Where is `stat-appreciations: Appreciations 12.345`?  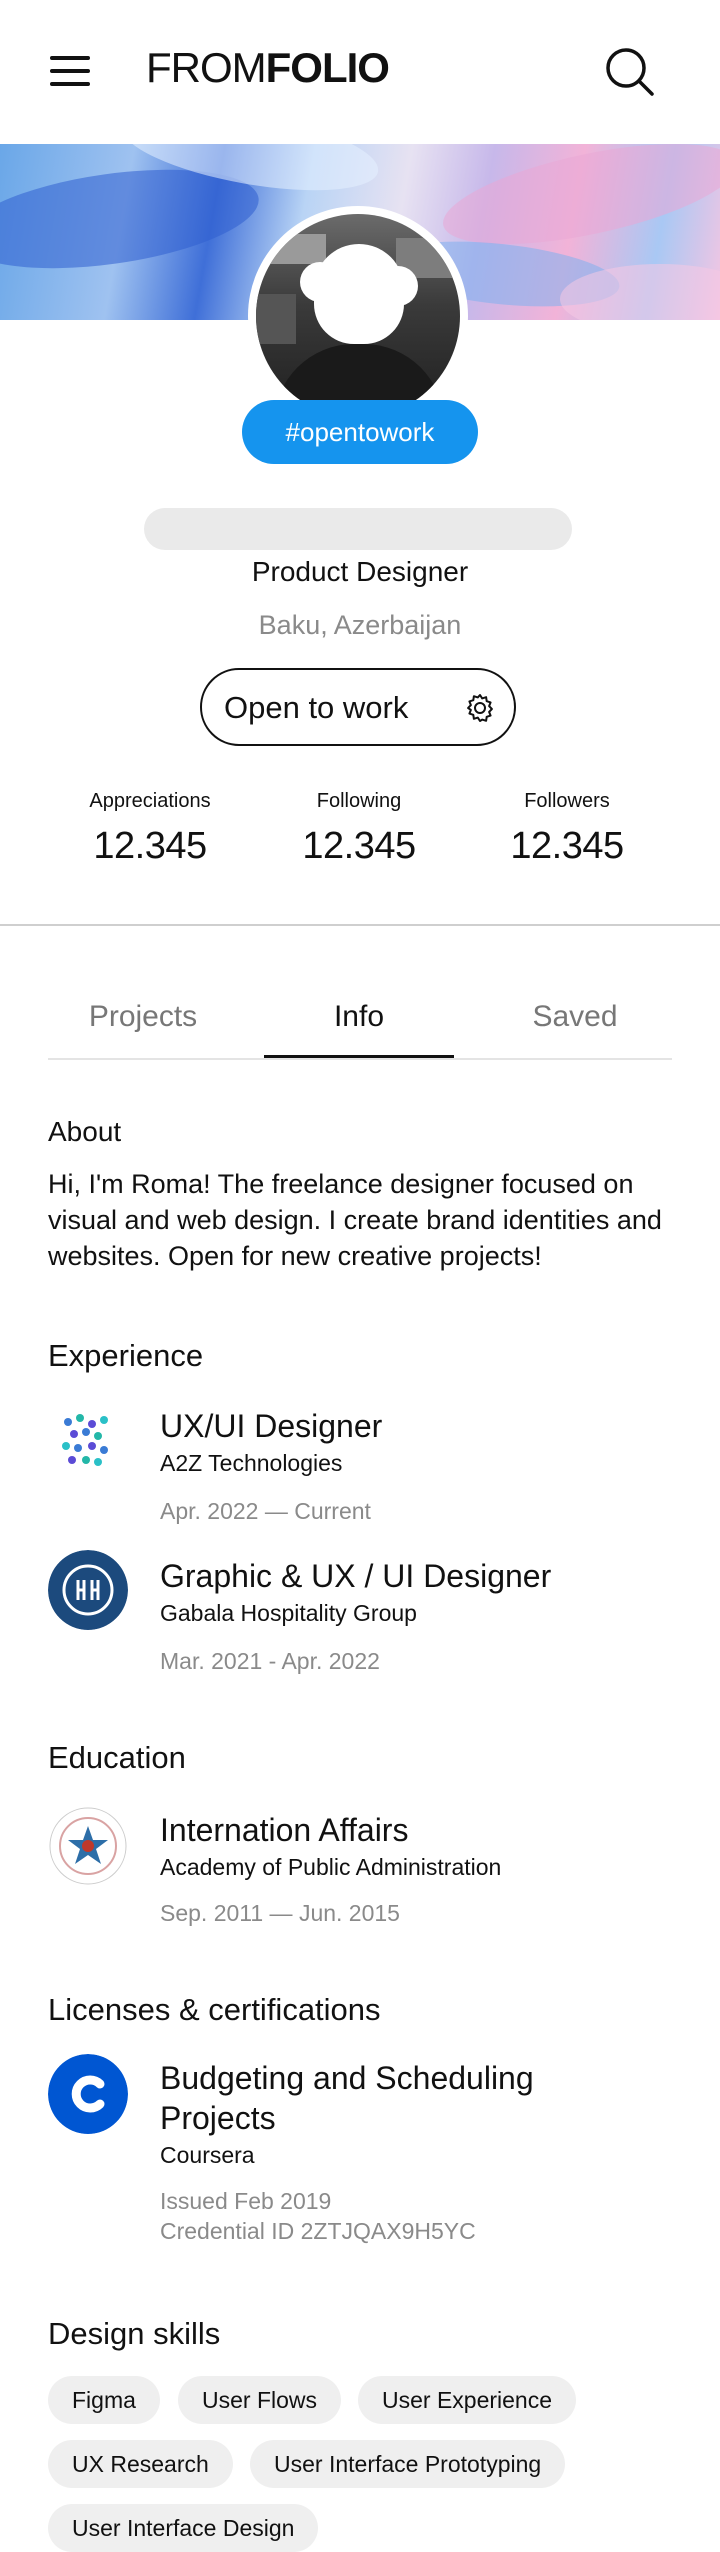
stat-appreciations: Appreciations 12.345 is located at coordinates (150, 829).